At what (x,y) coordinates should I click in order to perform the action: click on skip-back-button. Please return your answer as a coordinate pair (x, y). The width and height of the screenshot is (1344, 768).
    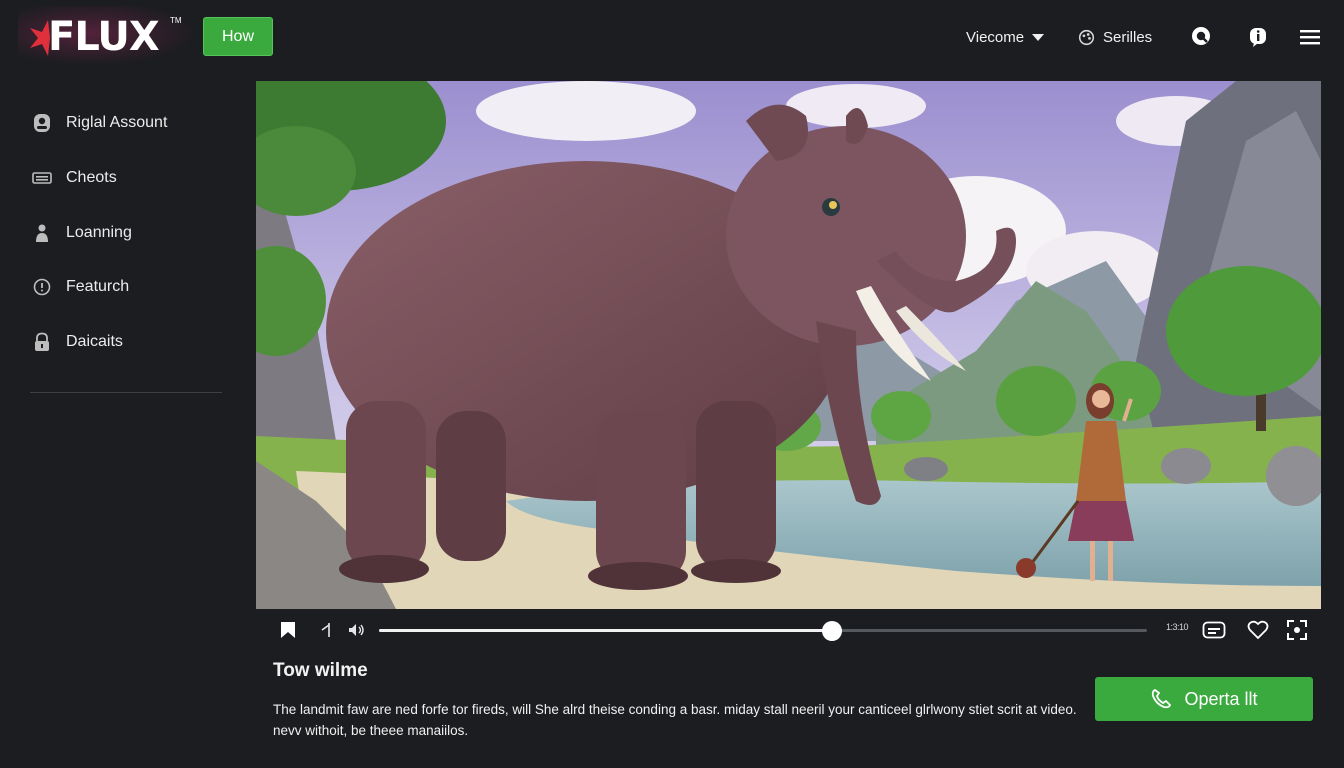
    Looking at the image, I should click on (288, 630).